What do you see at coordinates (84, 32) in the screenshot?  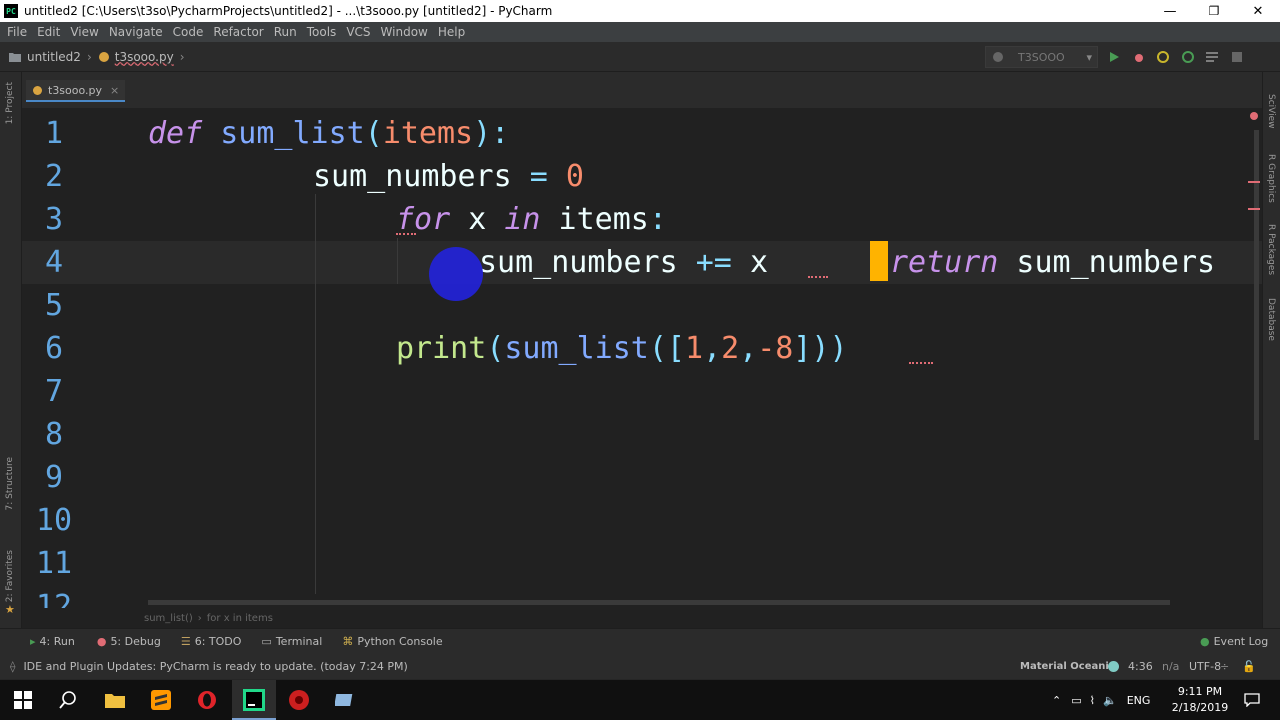 I see `menu-view: View` at bounding box center [84, 32].